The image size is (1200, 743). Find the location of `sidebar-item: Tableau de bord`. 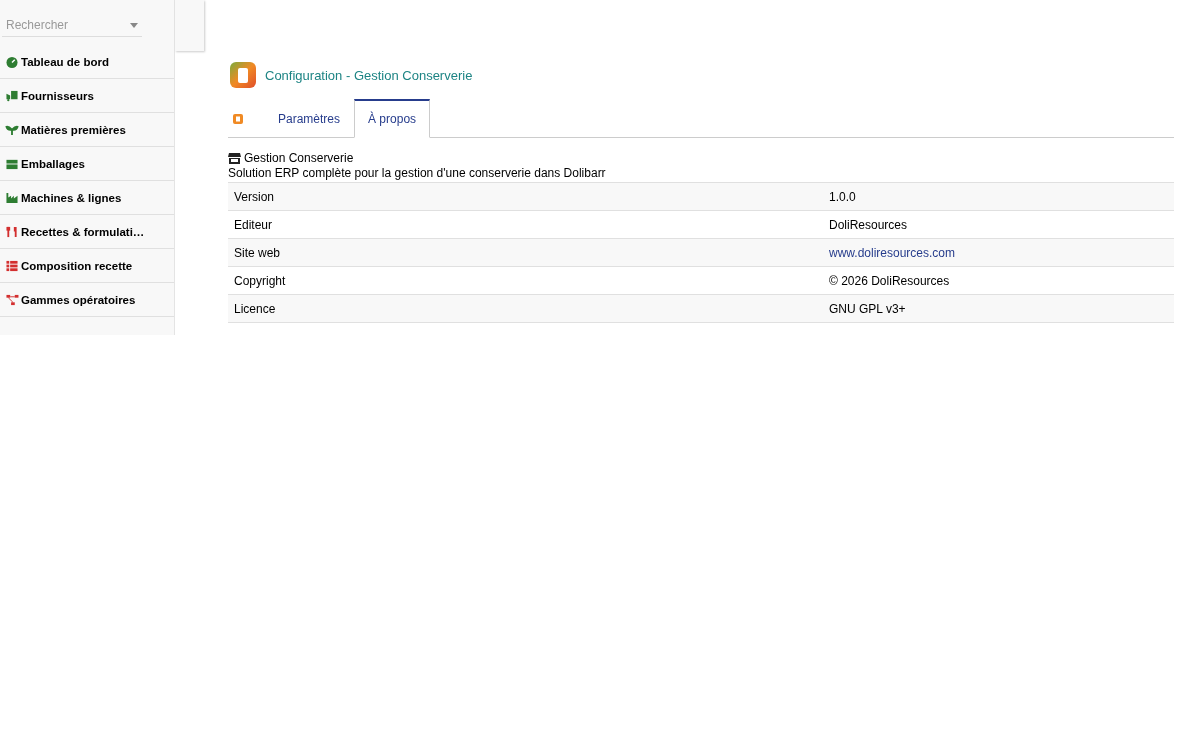

sidebar-item: Tableau de bord is located at coordinates (87, 62).